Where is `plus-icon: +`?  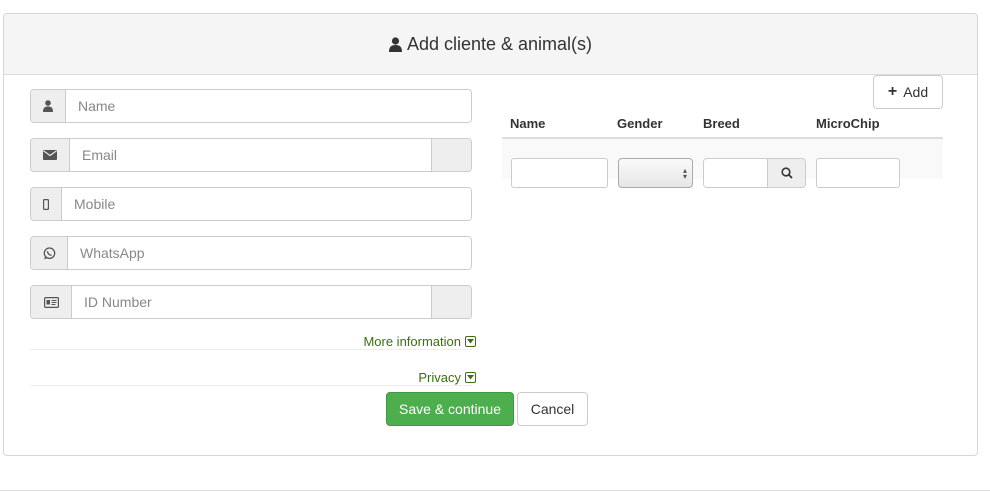
plus-icon: + is located at coordinates (892, 91).